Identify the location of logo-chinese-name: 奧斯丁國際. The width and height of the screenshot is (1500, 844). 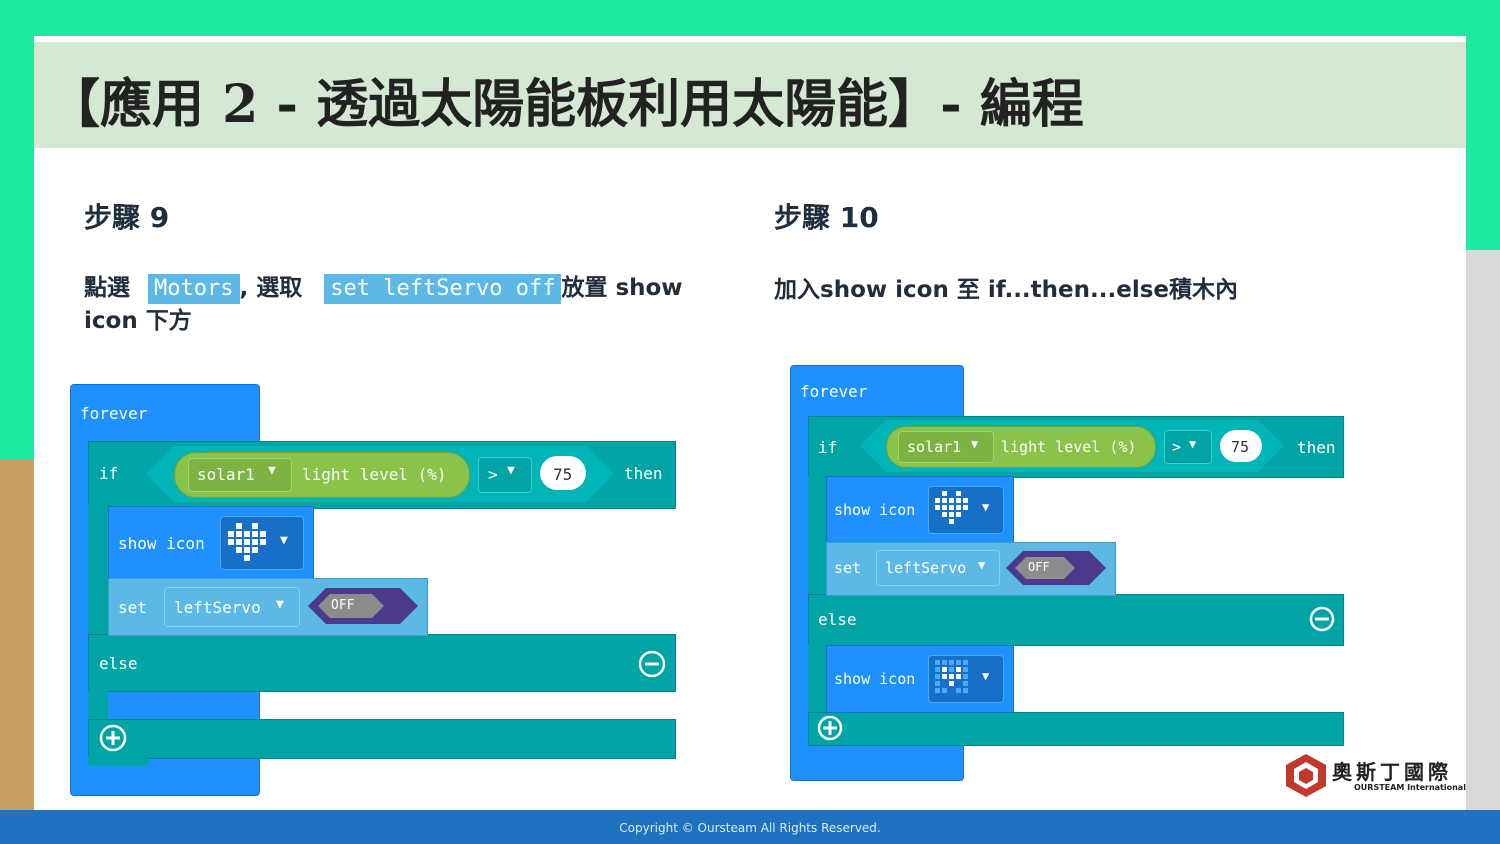
(1392, 772).